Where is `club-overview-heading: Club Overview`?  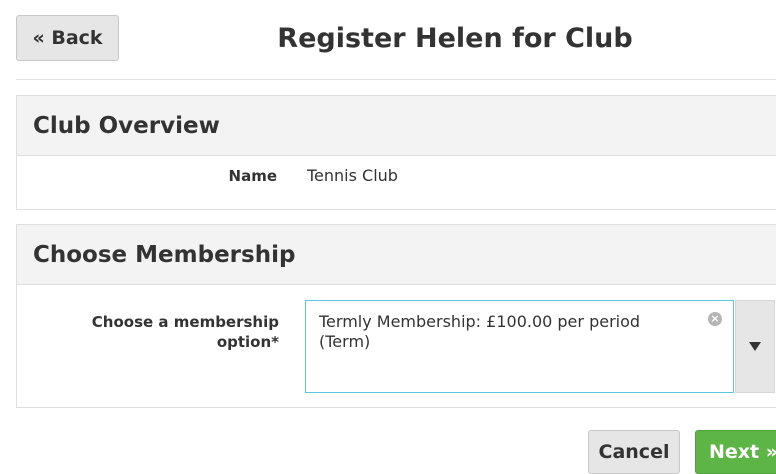
club-overview-heading: Club Overview is located at coordinates (396, 126).